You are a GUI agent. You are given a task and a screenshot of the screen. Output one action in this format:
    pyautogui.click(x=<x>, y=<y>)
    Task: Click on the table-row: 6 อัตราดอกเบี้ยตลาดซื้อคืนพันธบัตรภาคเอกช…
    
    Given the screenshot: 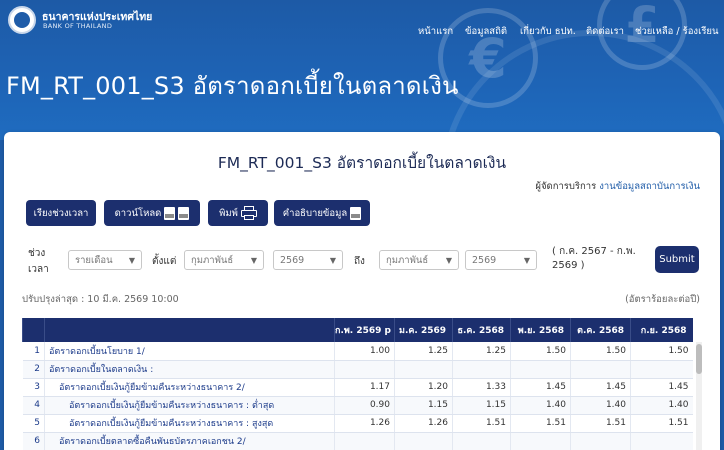 What is the action you would take?
    pyautogui.click(x=357, y=441)
    